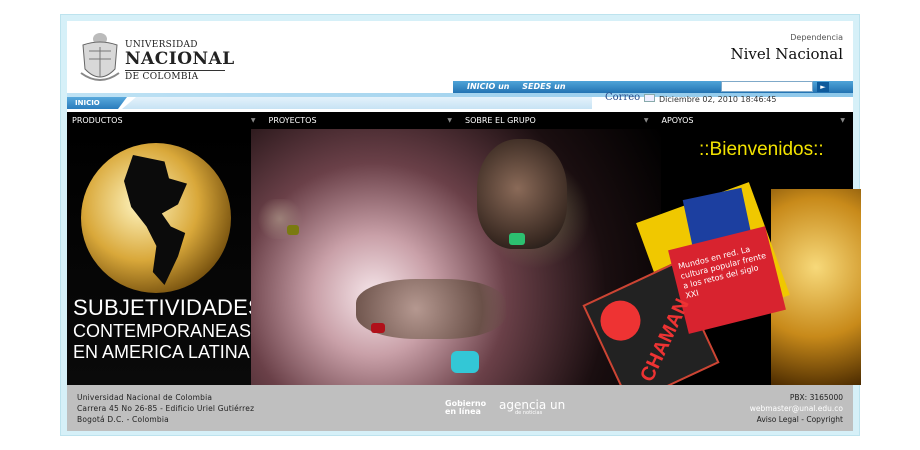 The height and width of the screenshot is (450, 920). Describe the element at coordinates (543, 86) in the screenshot. I see `tab-sedes-un: SEDES un` at that location.